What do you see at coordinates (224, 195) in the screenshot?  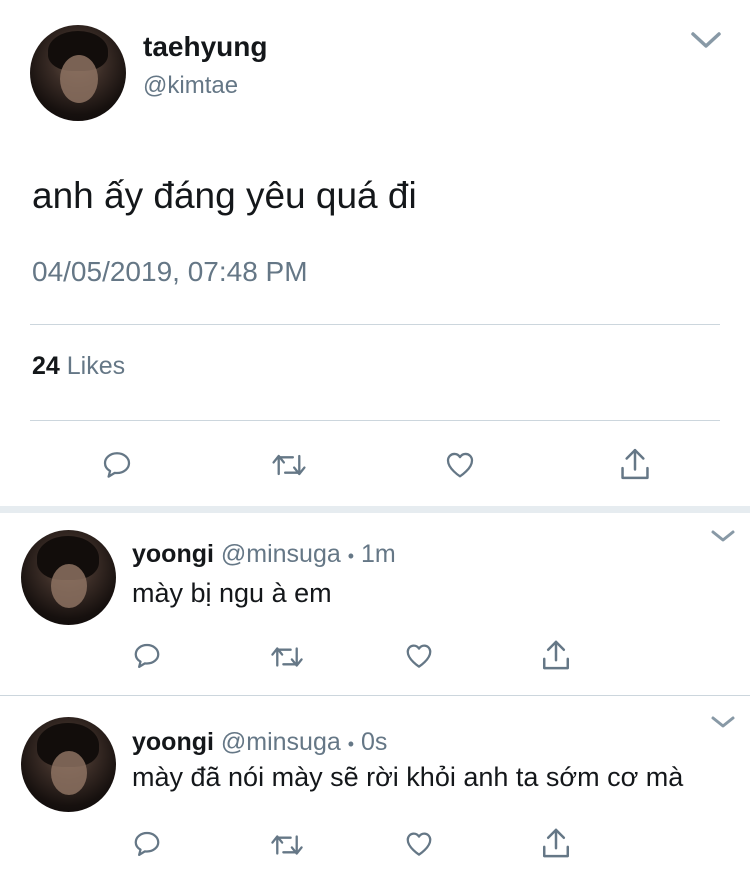 I see `main-tweet-text: anh ấy đáng yêu quá đi` at bounding box center [224, 195].